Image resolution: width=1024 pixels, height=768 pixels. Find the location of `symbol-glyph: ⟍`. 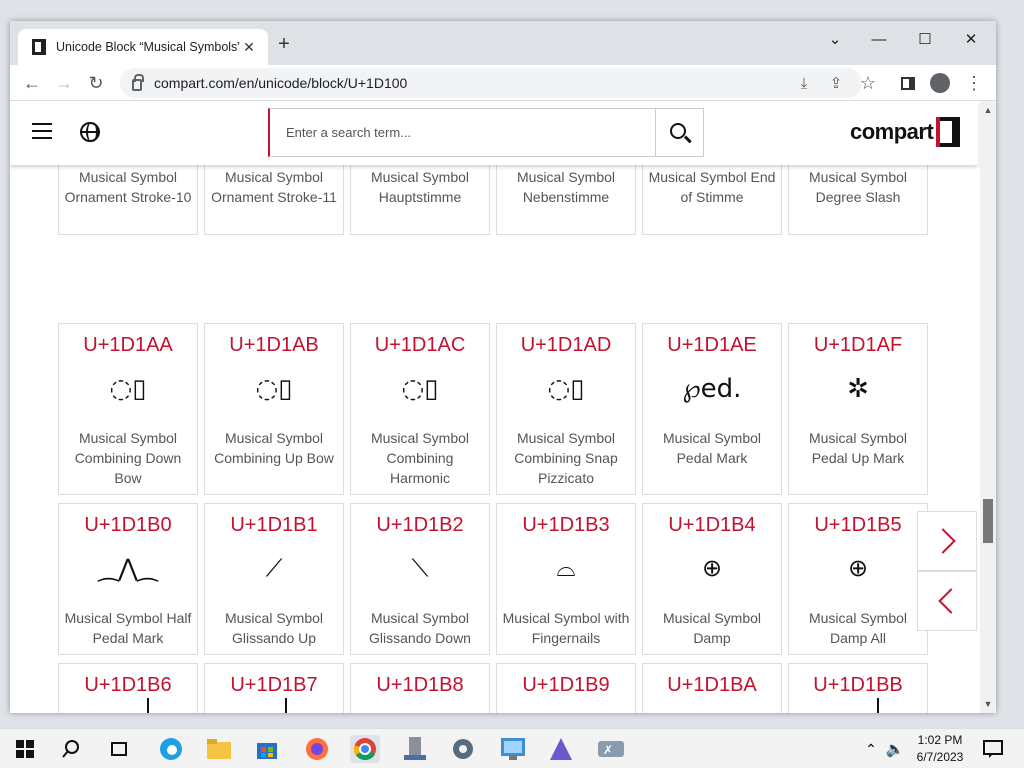

symbol-glyph: ⟍ is located at coordinates (420, 568).